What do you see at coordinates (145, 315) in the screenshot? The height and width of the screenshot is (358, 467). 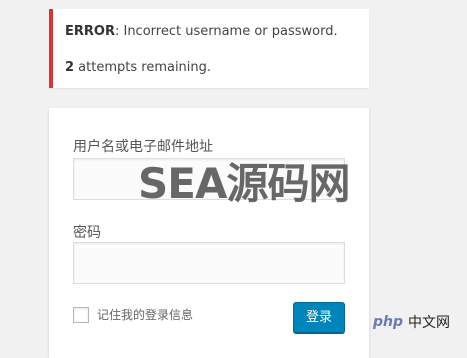 I see `remember-me-label: 记住我的登录信息` at bounding box center [145, 315].